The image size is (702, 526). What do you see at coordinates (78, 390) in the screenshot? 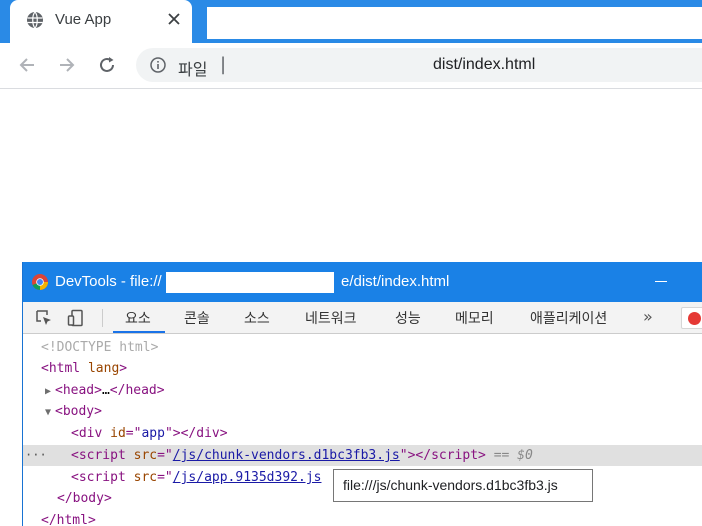
I see `head-tag: head` at bounding box center [78, 390].